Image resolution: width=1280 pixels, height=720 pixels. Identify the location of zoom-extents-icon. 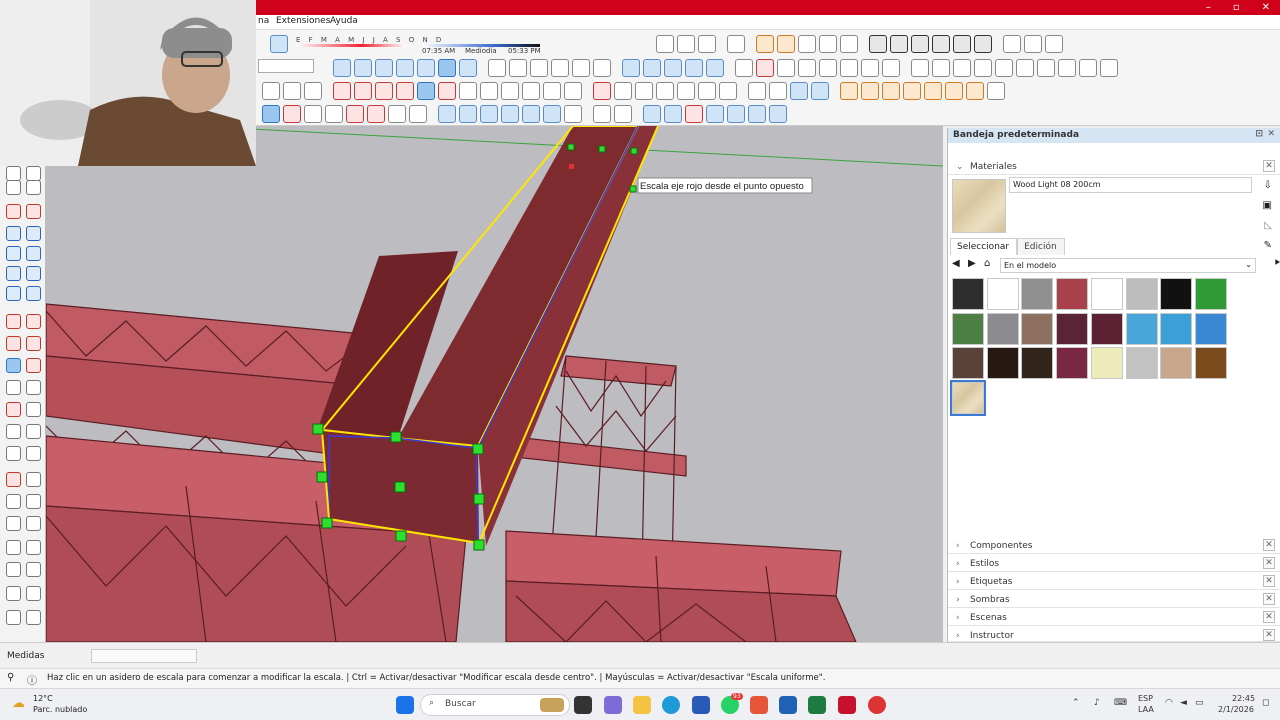
(665, 91).